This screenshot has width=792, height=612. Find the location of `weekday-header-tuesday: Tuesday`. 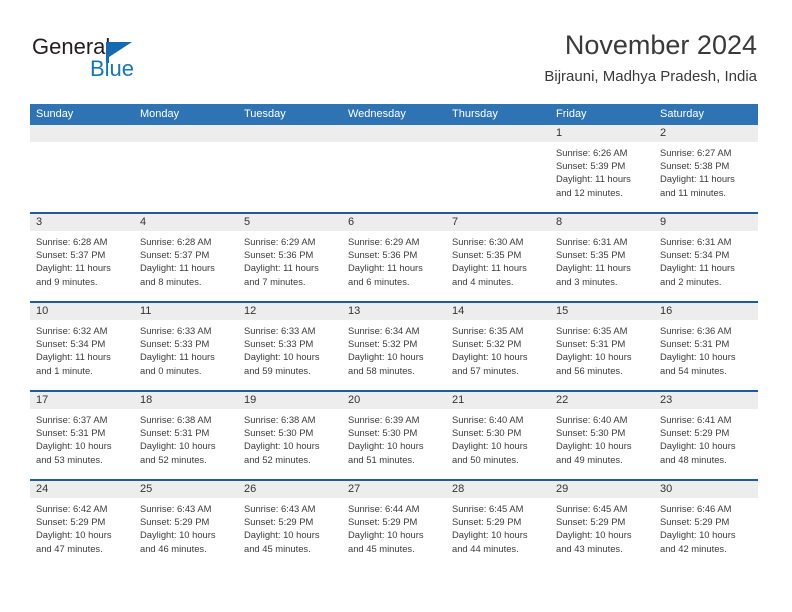

weekday-header-tuesday: Tuesday is located at coordinates (265, 114).